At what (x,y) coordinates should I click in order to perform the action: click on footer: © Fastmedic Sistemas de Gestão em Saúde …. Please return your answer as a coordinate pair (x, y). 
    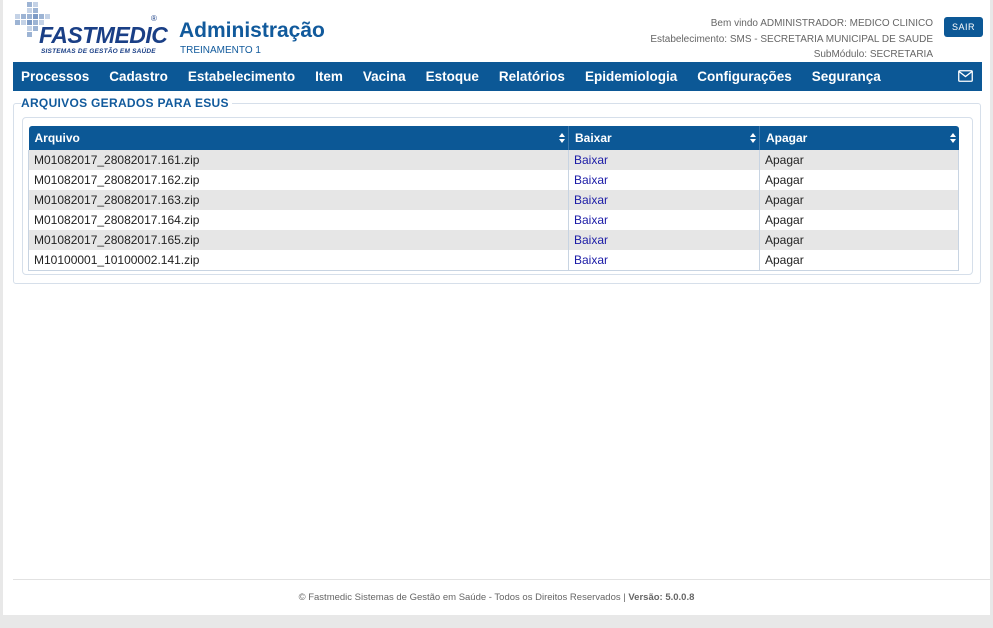
    Looking at the image, I should click on (496, 597).